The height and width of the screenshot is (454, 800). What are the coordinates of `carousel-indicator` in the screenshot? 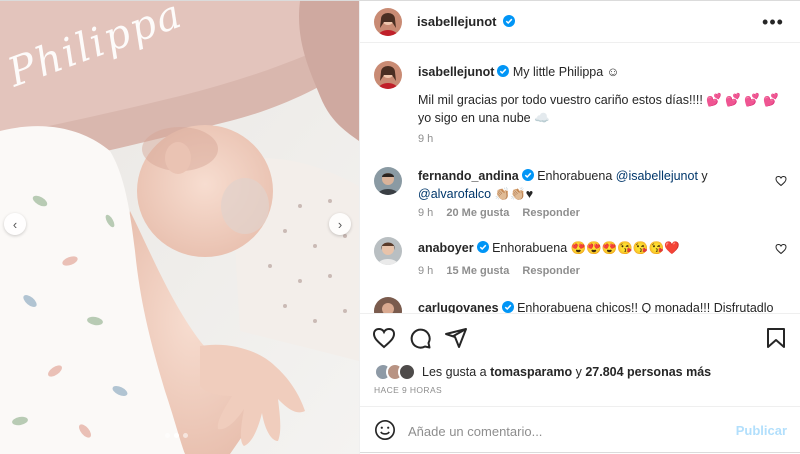 It's located at (176, 435).